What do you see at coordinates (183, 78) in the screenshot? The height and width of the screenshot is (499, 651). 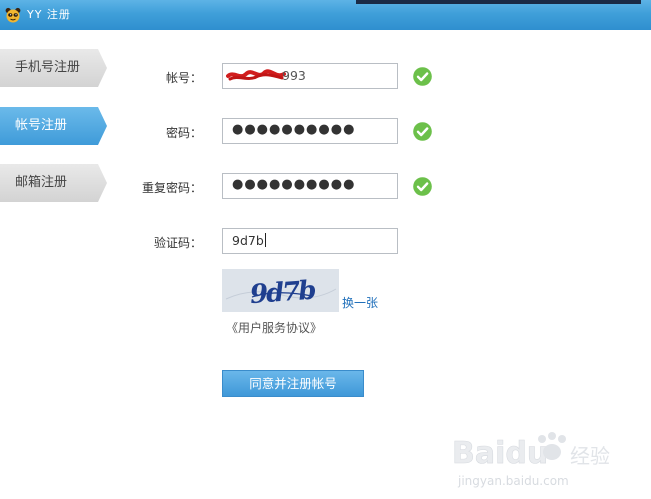 I see `account-label: 帐号：` at bounding box center [183, 78].